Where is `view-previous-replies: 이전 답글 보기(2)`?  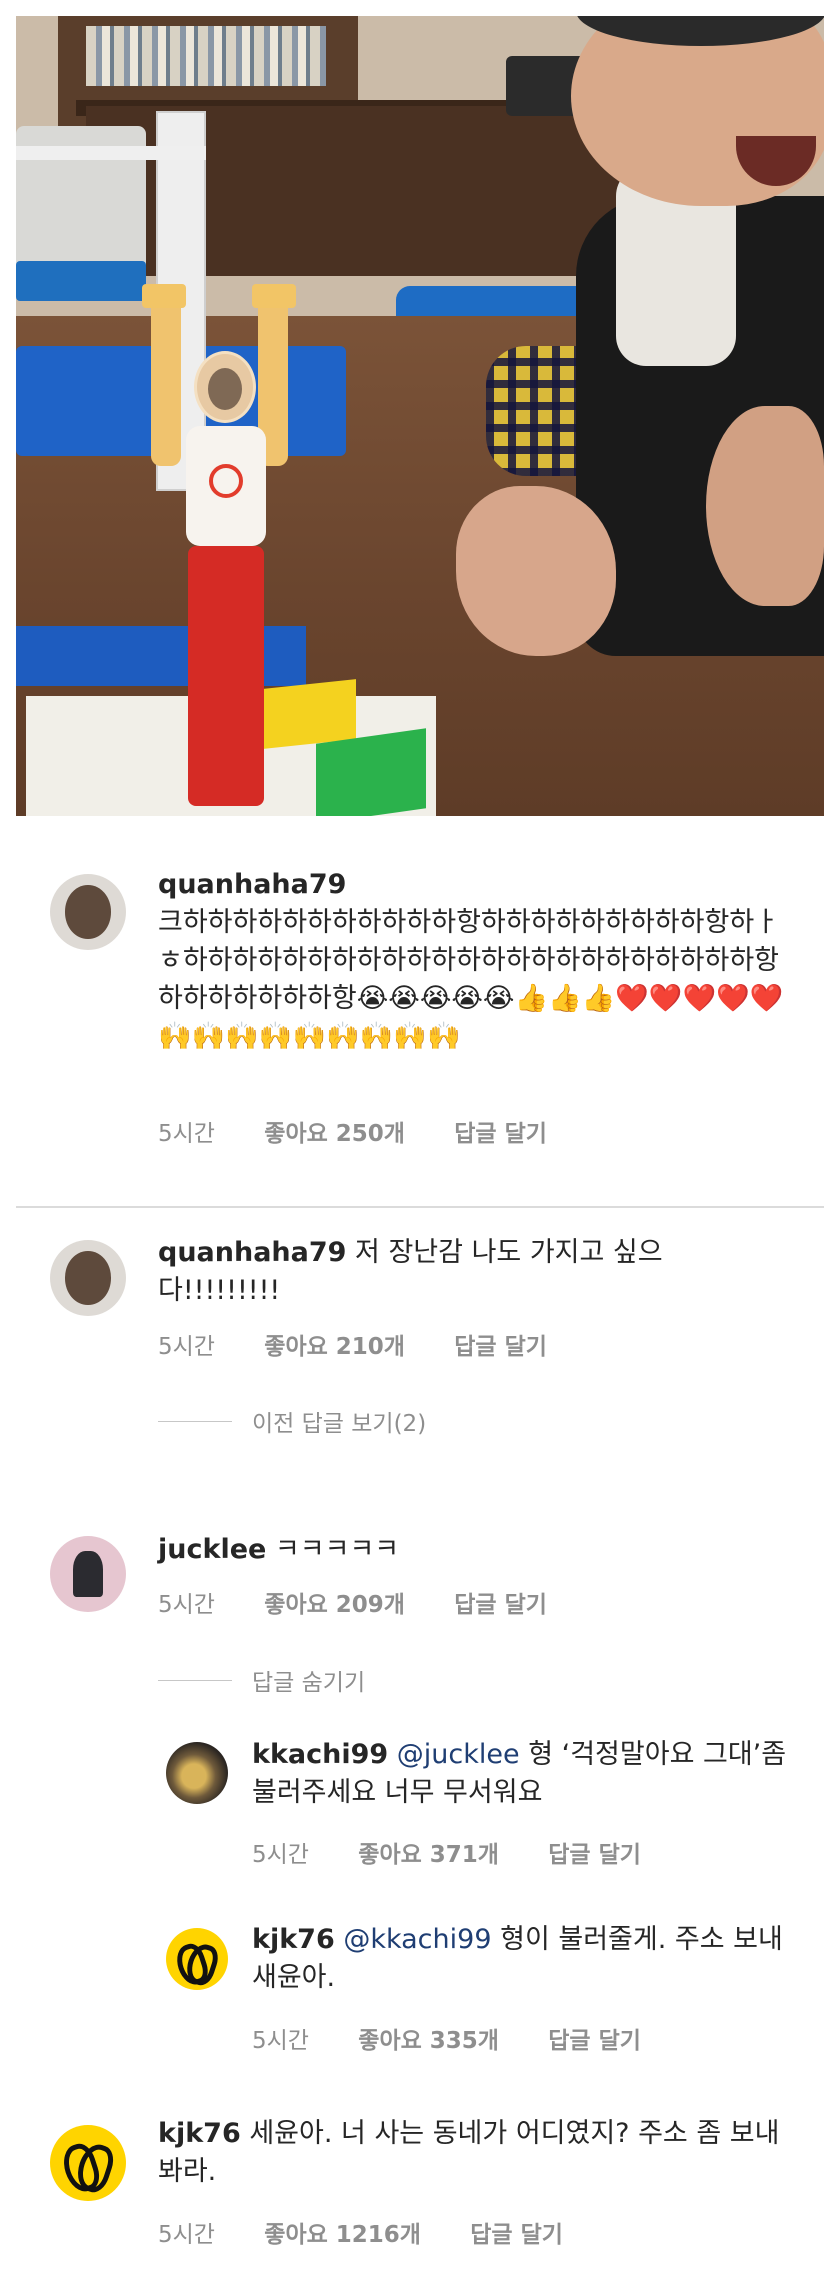 view-previous-replies: 이전 답글 보기(2) is located at coordinates (292, 1421).